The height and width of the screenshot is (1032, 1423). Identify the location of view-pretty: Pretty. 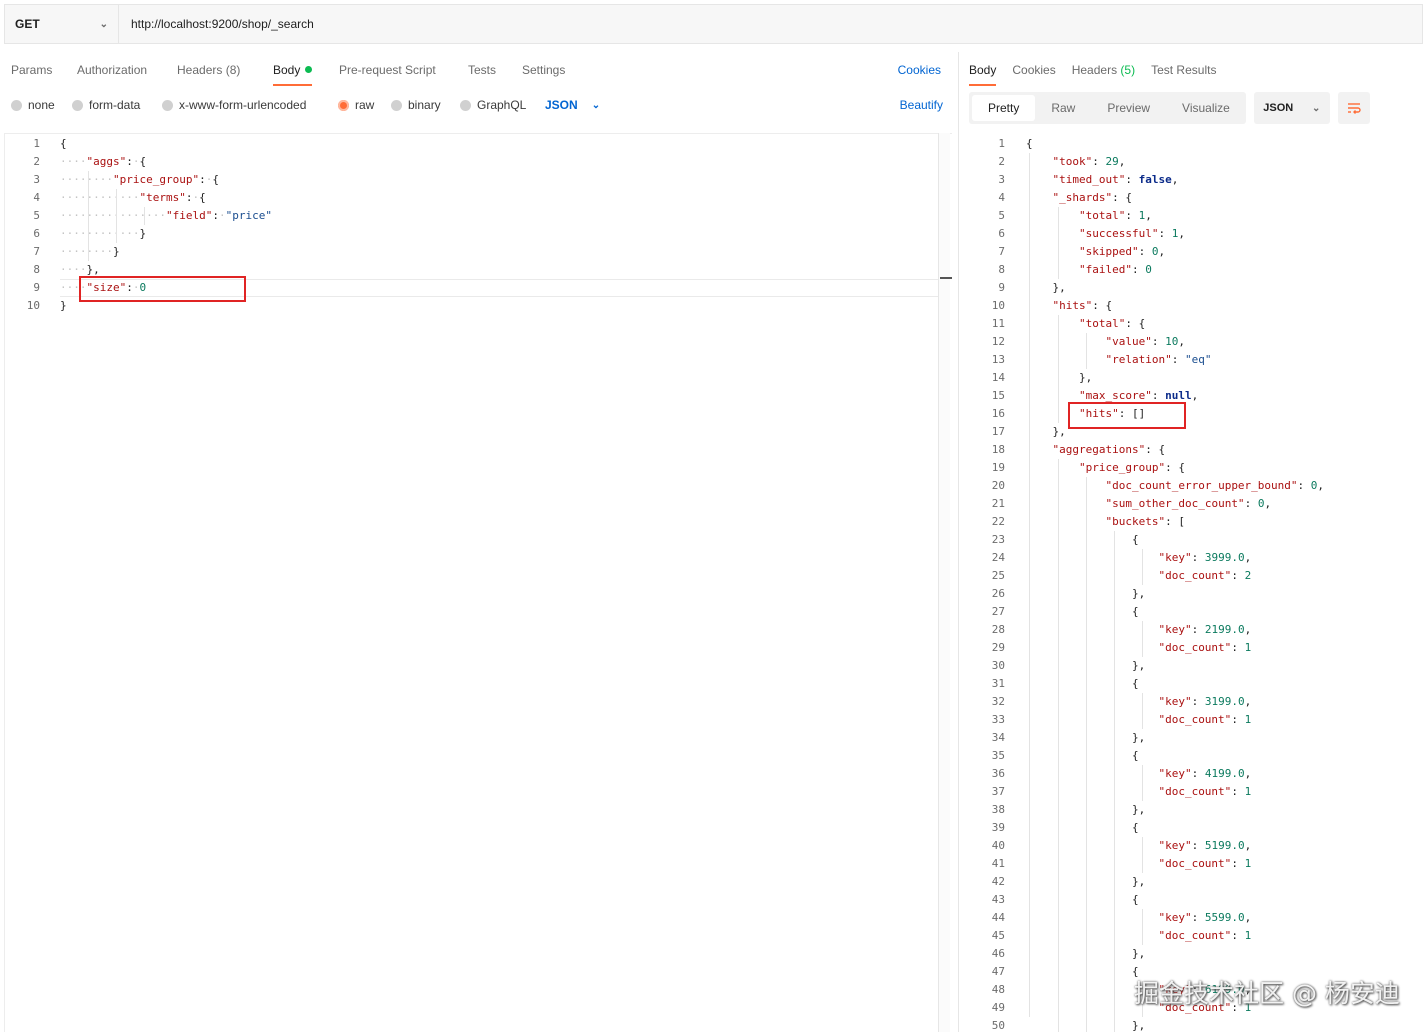
(1004, 108).